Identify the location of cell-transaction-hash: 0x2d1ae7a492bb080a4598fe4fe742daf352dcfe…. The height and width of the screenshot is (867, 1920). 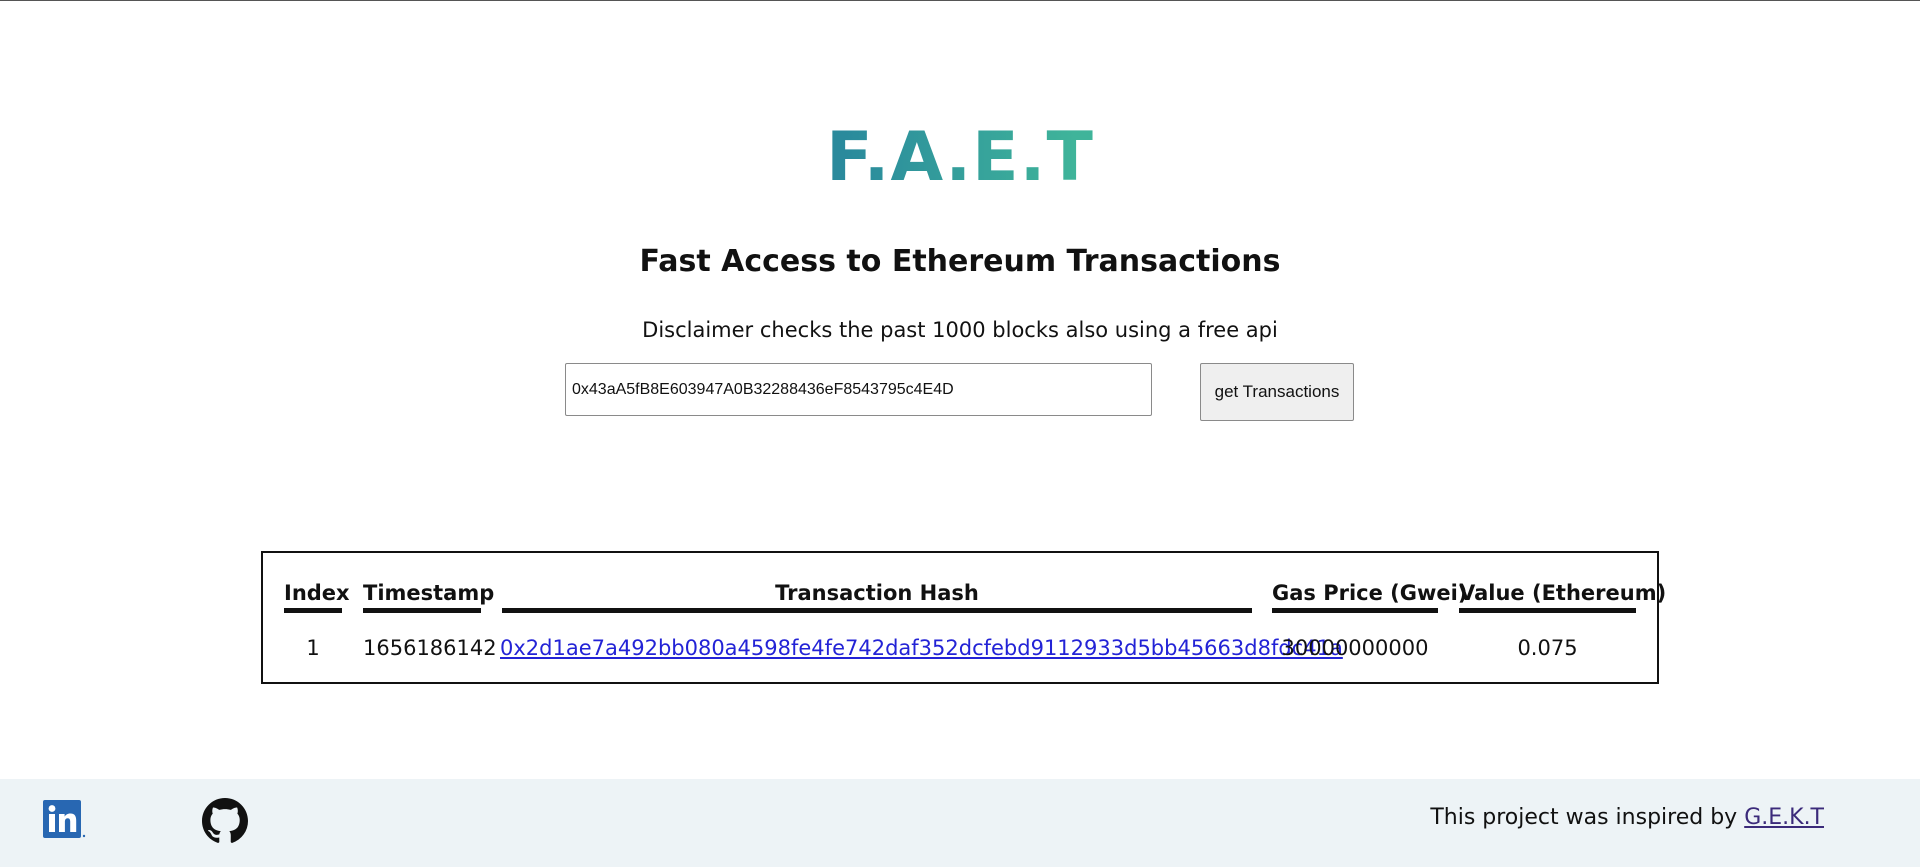
(921, 648).